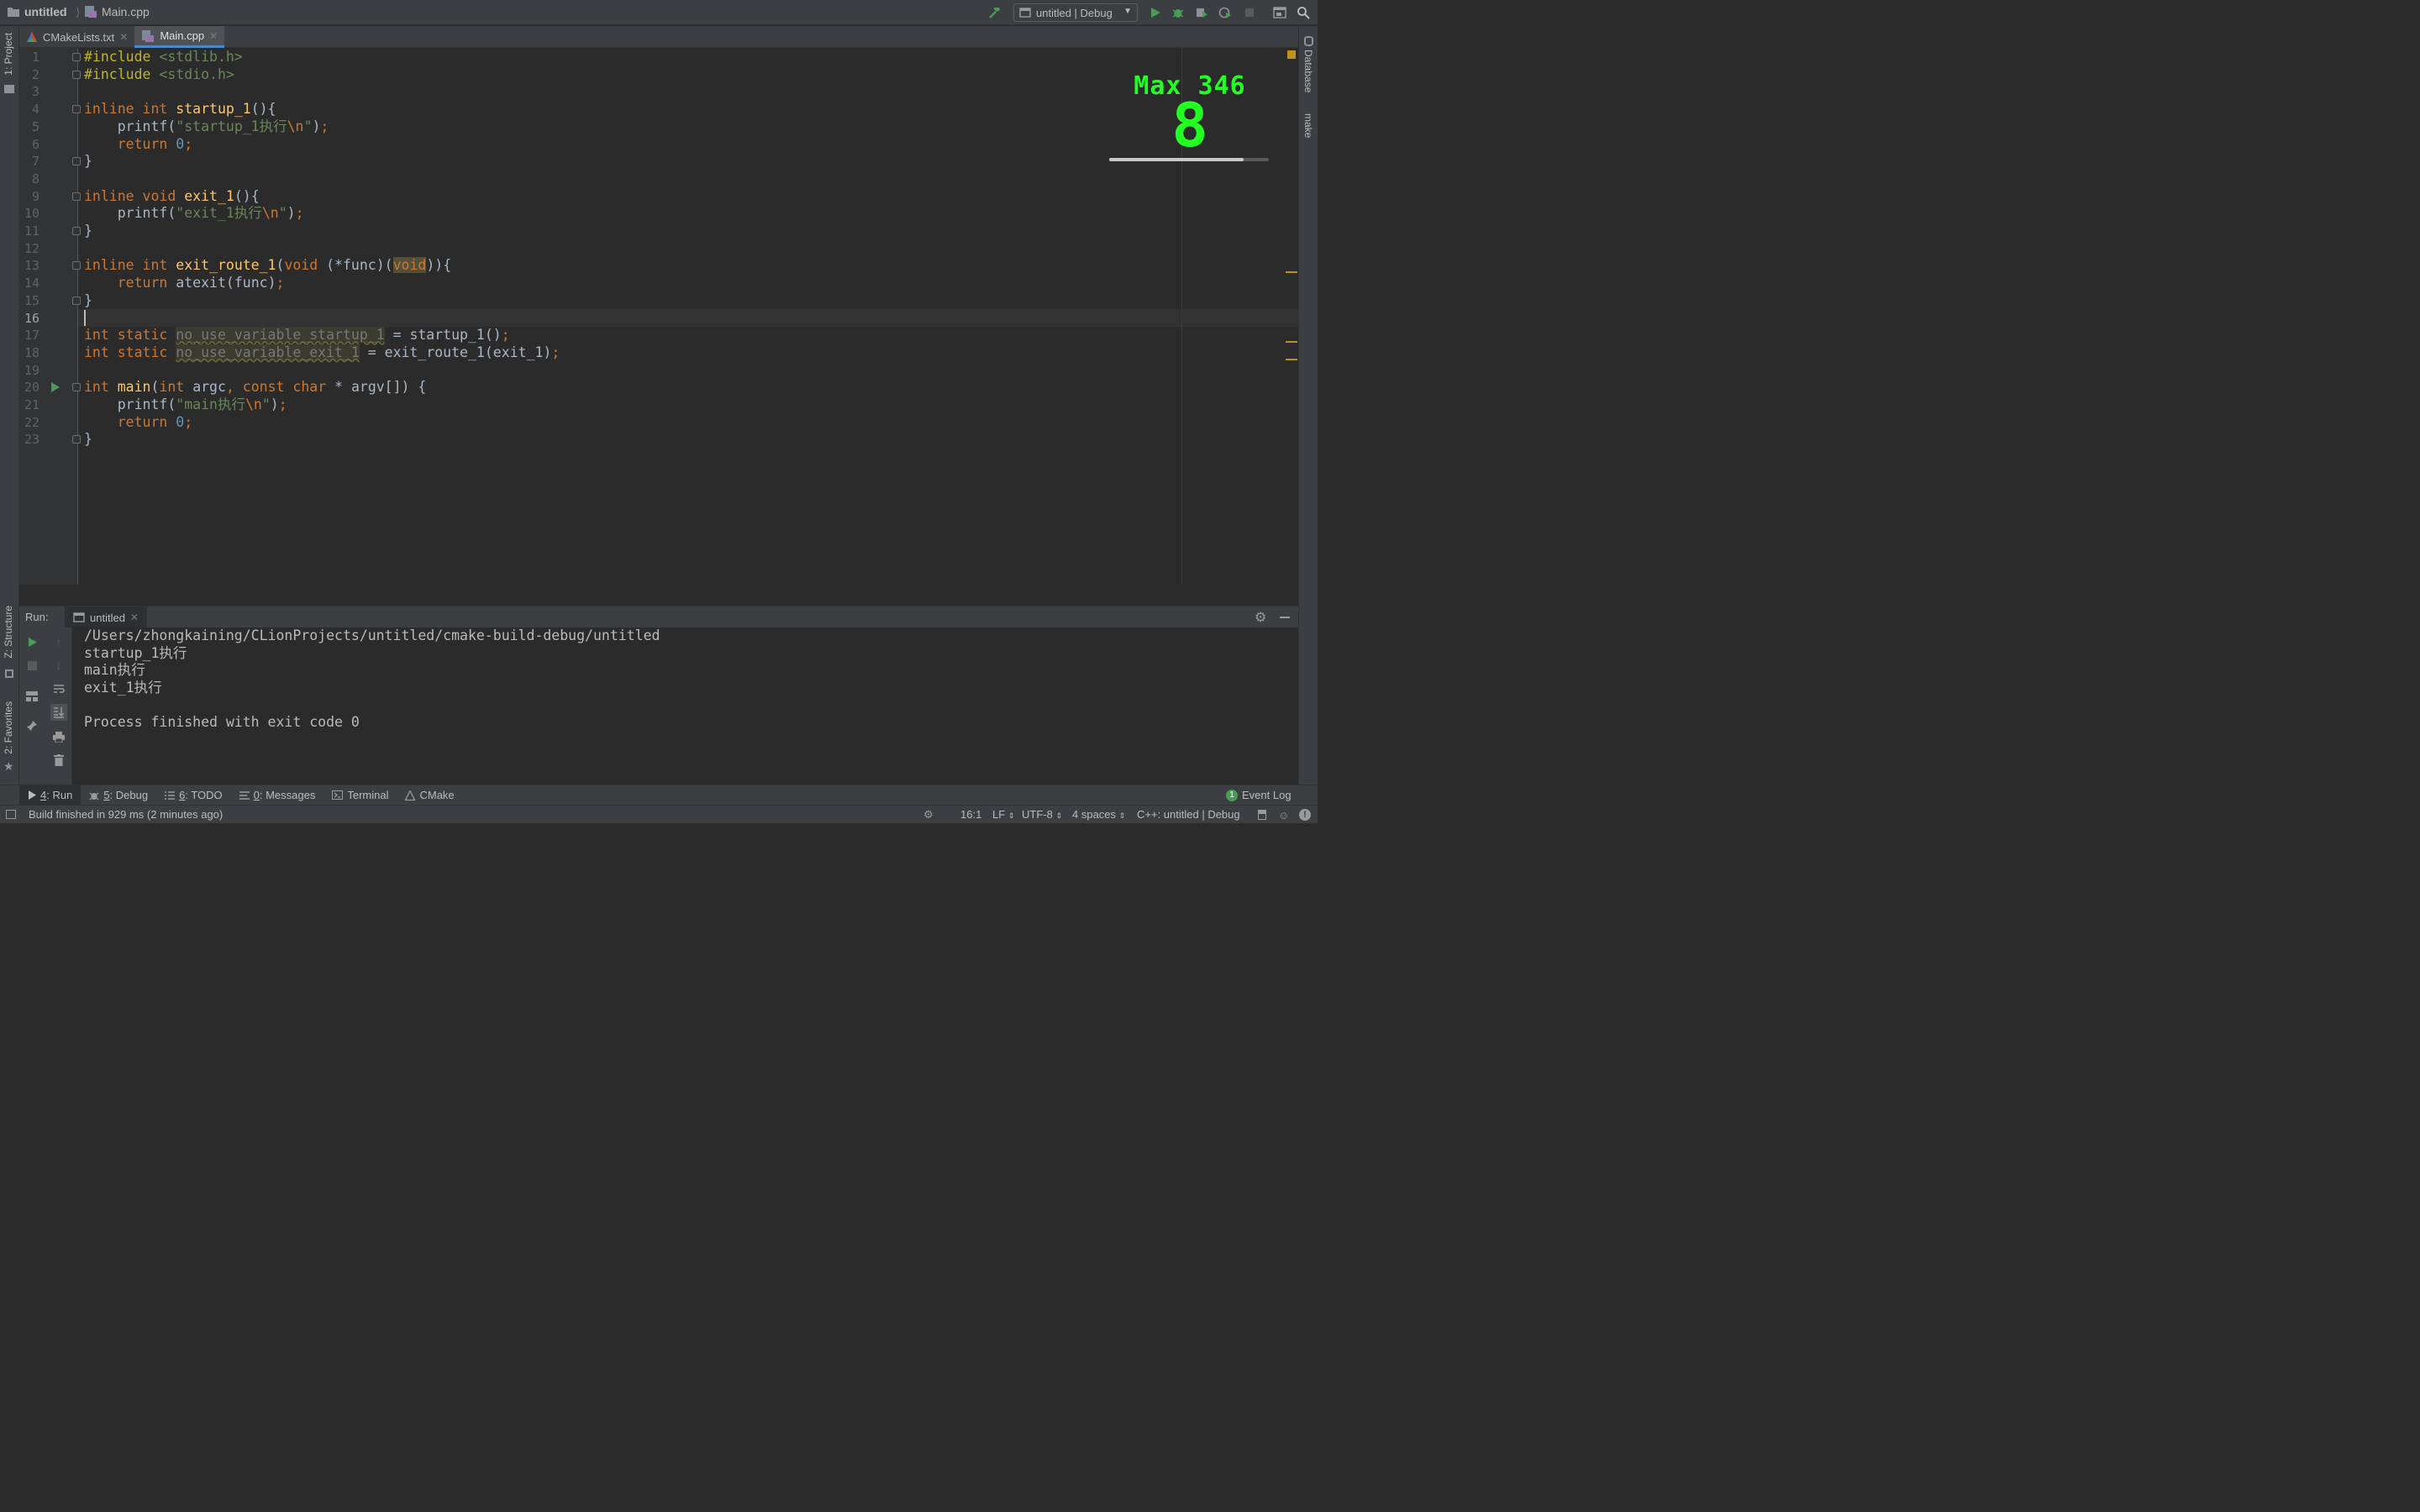  I want to click on line-number: 4, so click(35, 110).